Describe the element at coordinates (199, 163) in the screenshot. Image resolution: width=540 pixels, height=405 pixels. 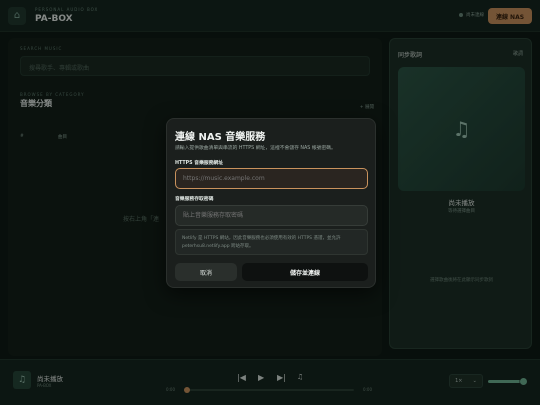
I see `url-label: HTTPS 音樂服務網址` at that location.